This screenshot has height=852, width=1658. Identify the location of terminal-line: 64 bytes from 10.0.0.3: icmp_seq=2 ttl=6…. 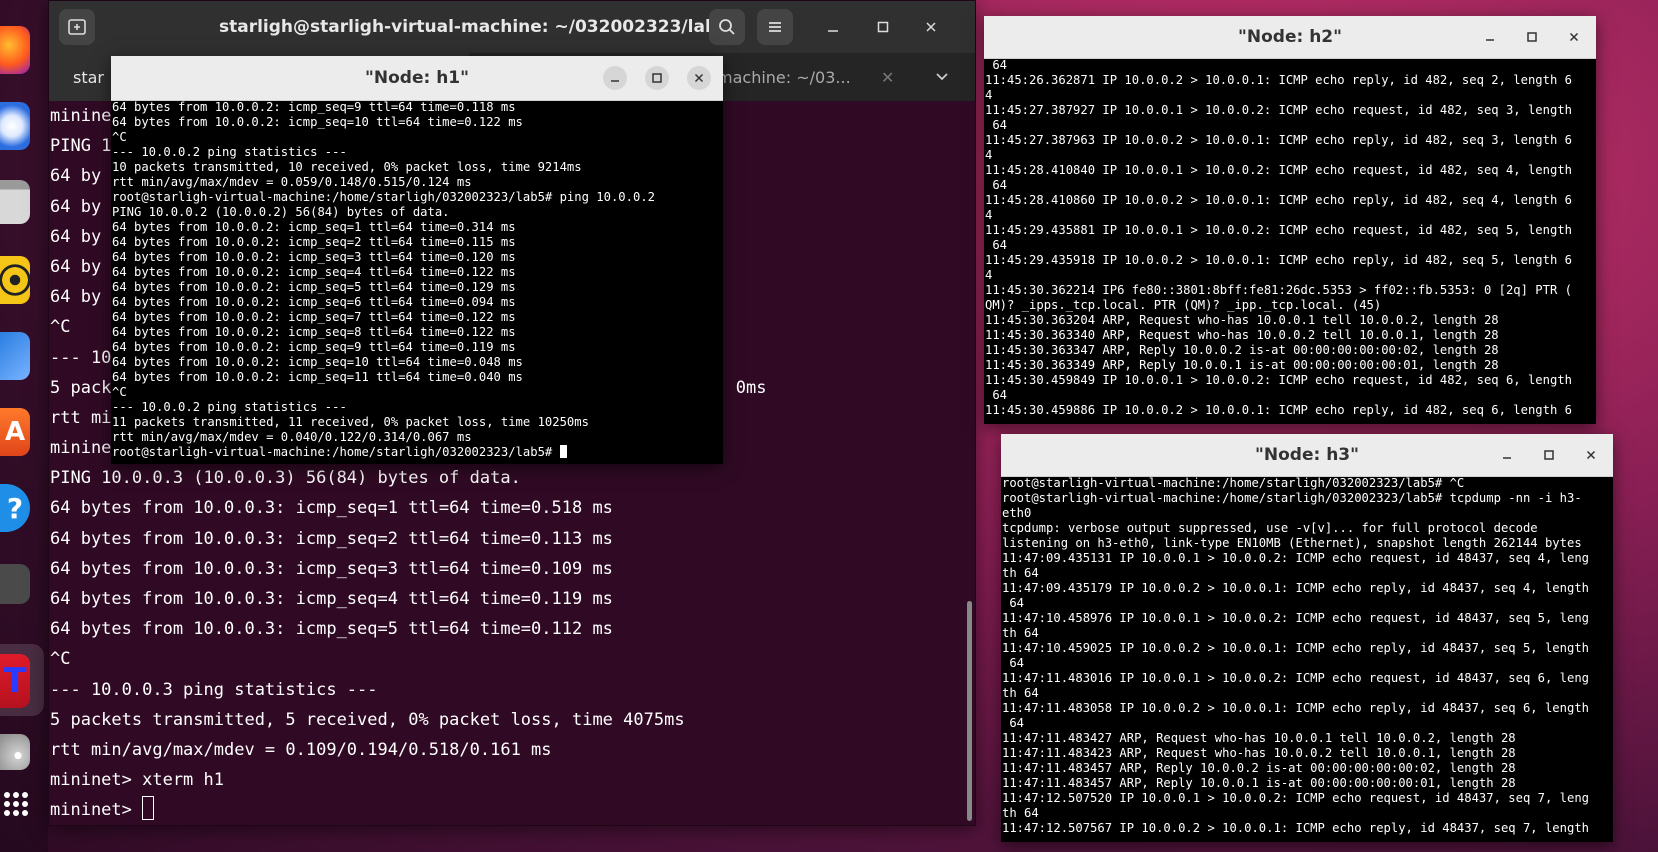
(331, 538).